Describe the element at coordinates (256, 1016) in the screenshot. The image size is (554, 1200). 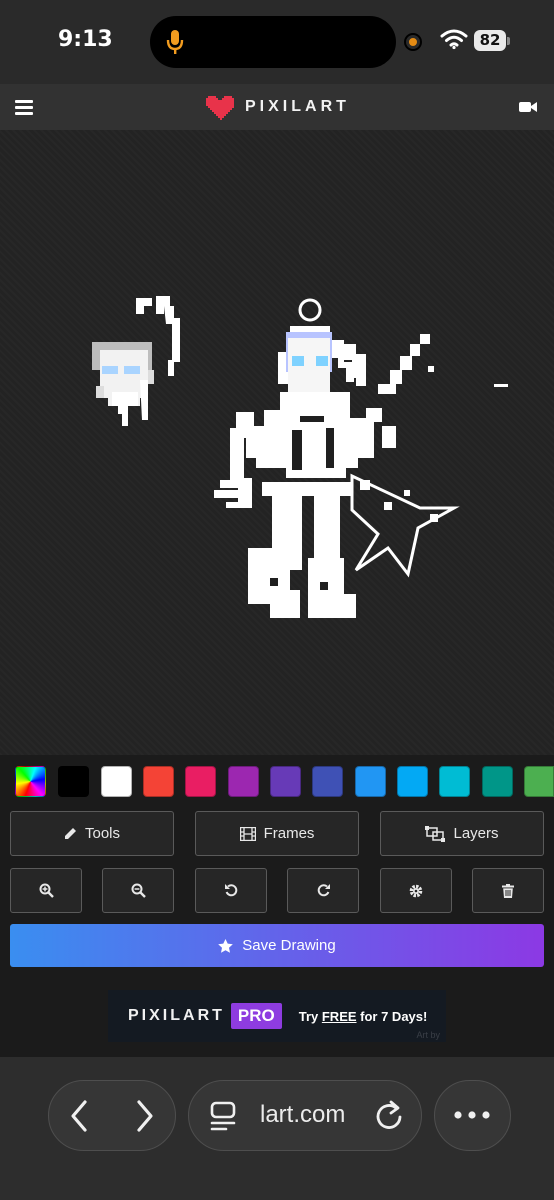
I see `ad-pro-badge: PRO` at that location.